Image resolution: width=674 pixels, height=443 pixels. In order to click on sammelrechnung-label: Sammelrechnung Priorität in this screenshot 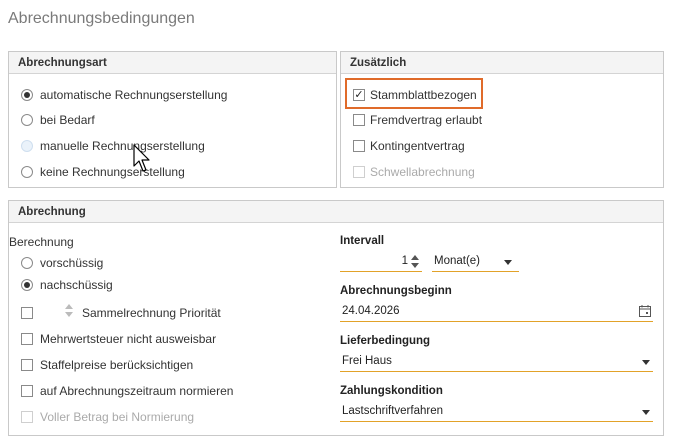, I will do `click(151, 313)`.